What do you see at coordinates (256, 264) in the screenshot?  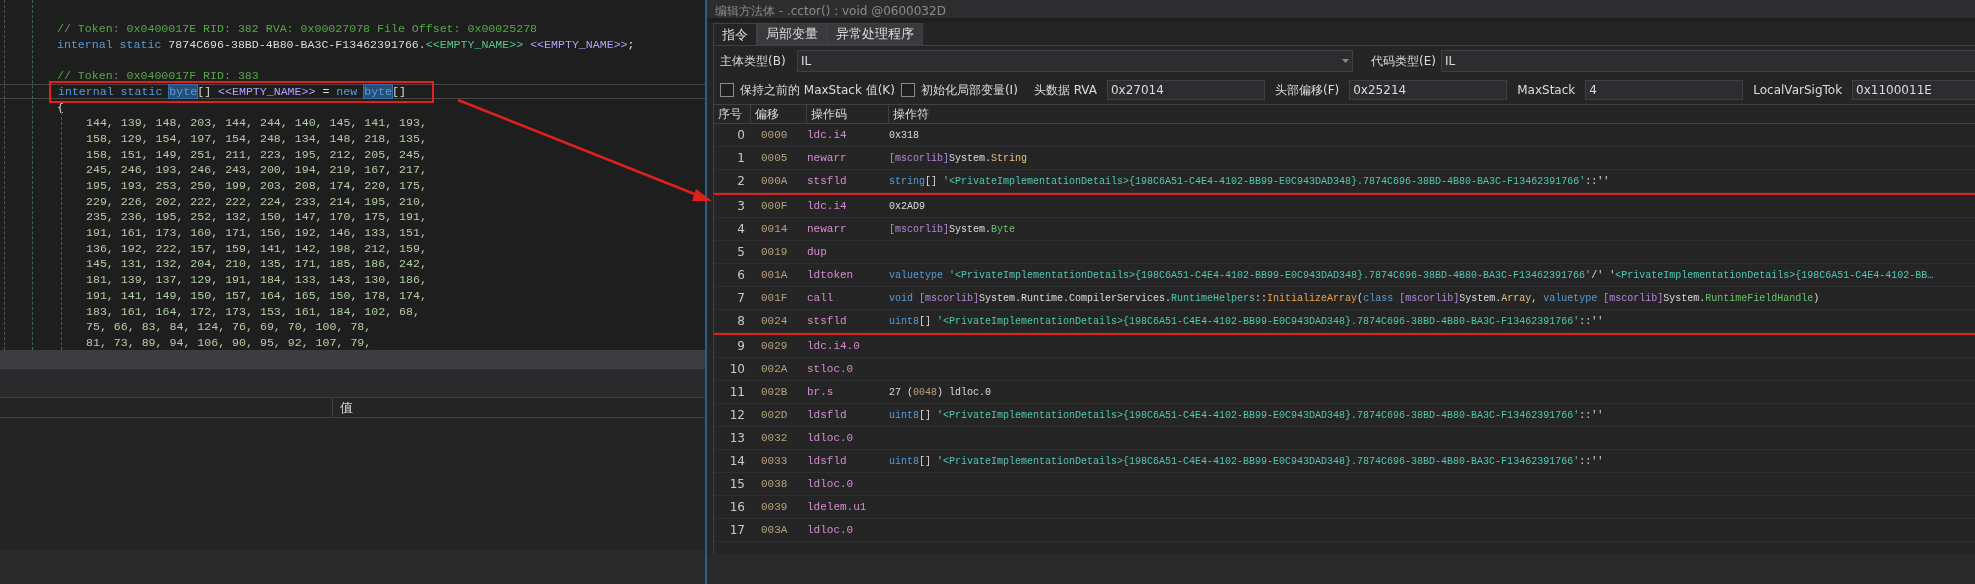 I see `code-line: 145, 131, 132, 204, 210, 135, 171, 185, 186, 242,` at bounding box center [256, 264].